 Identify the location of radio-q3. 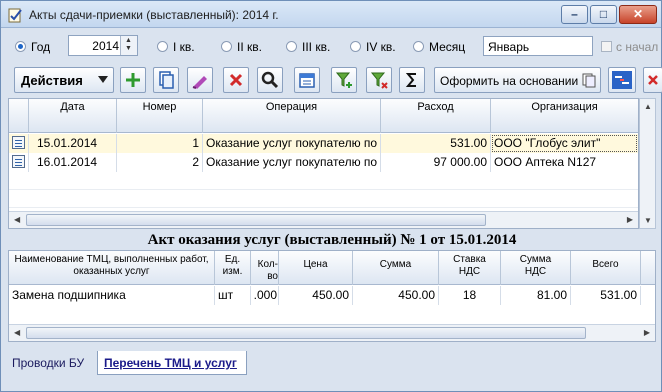
(291, 46).